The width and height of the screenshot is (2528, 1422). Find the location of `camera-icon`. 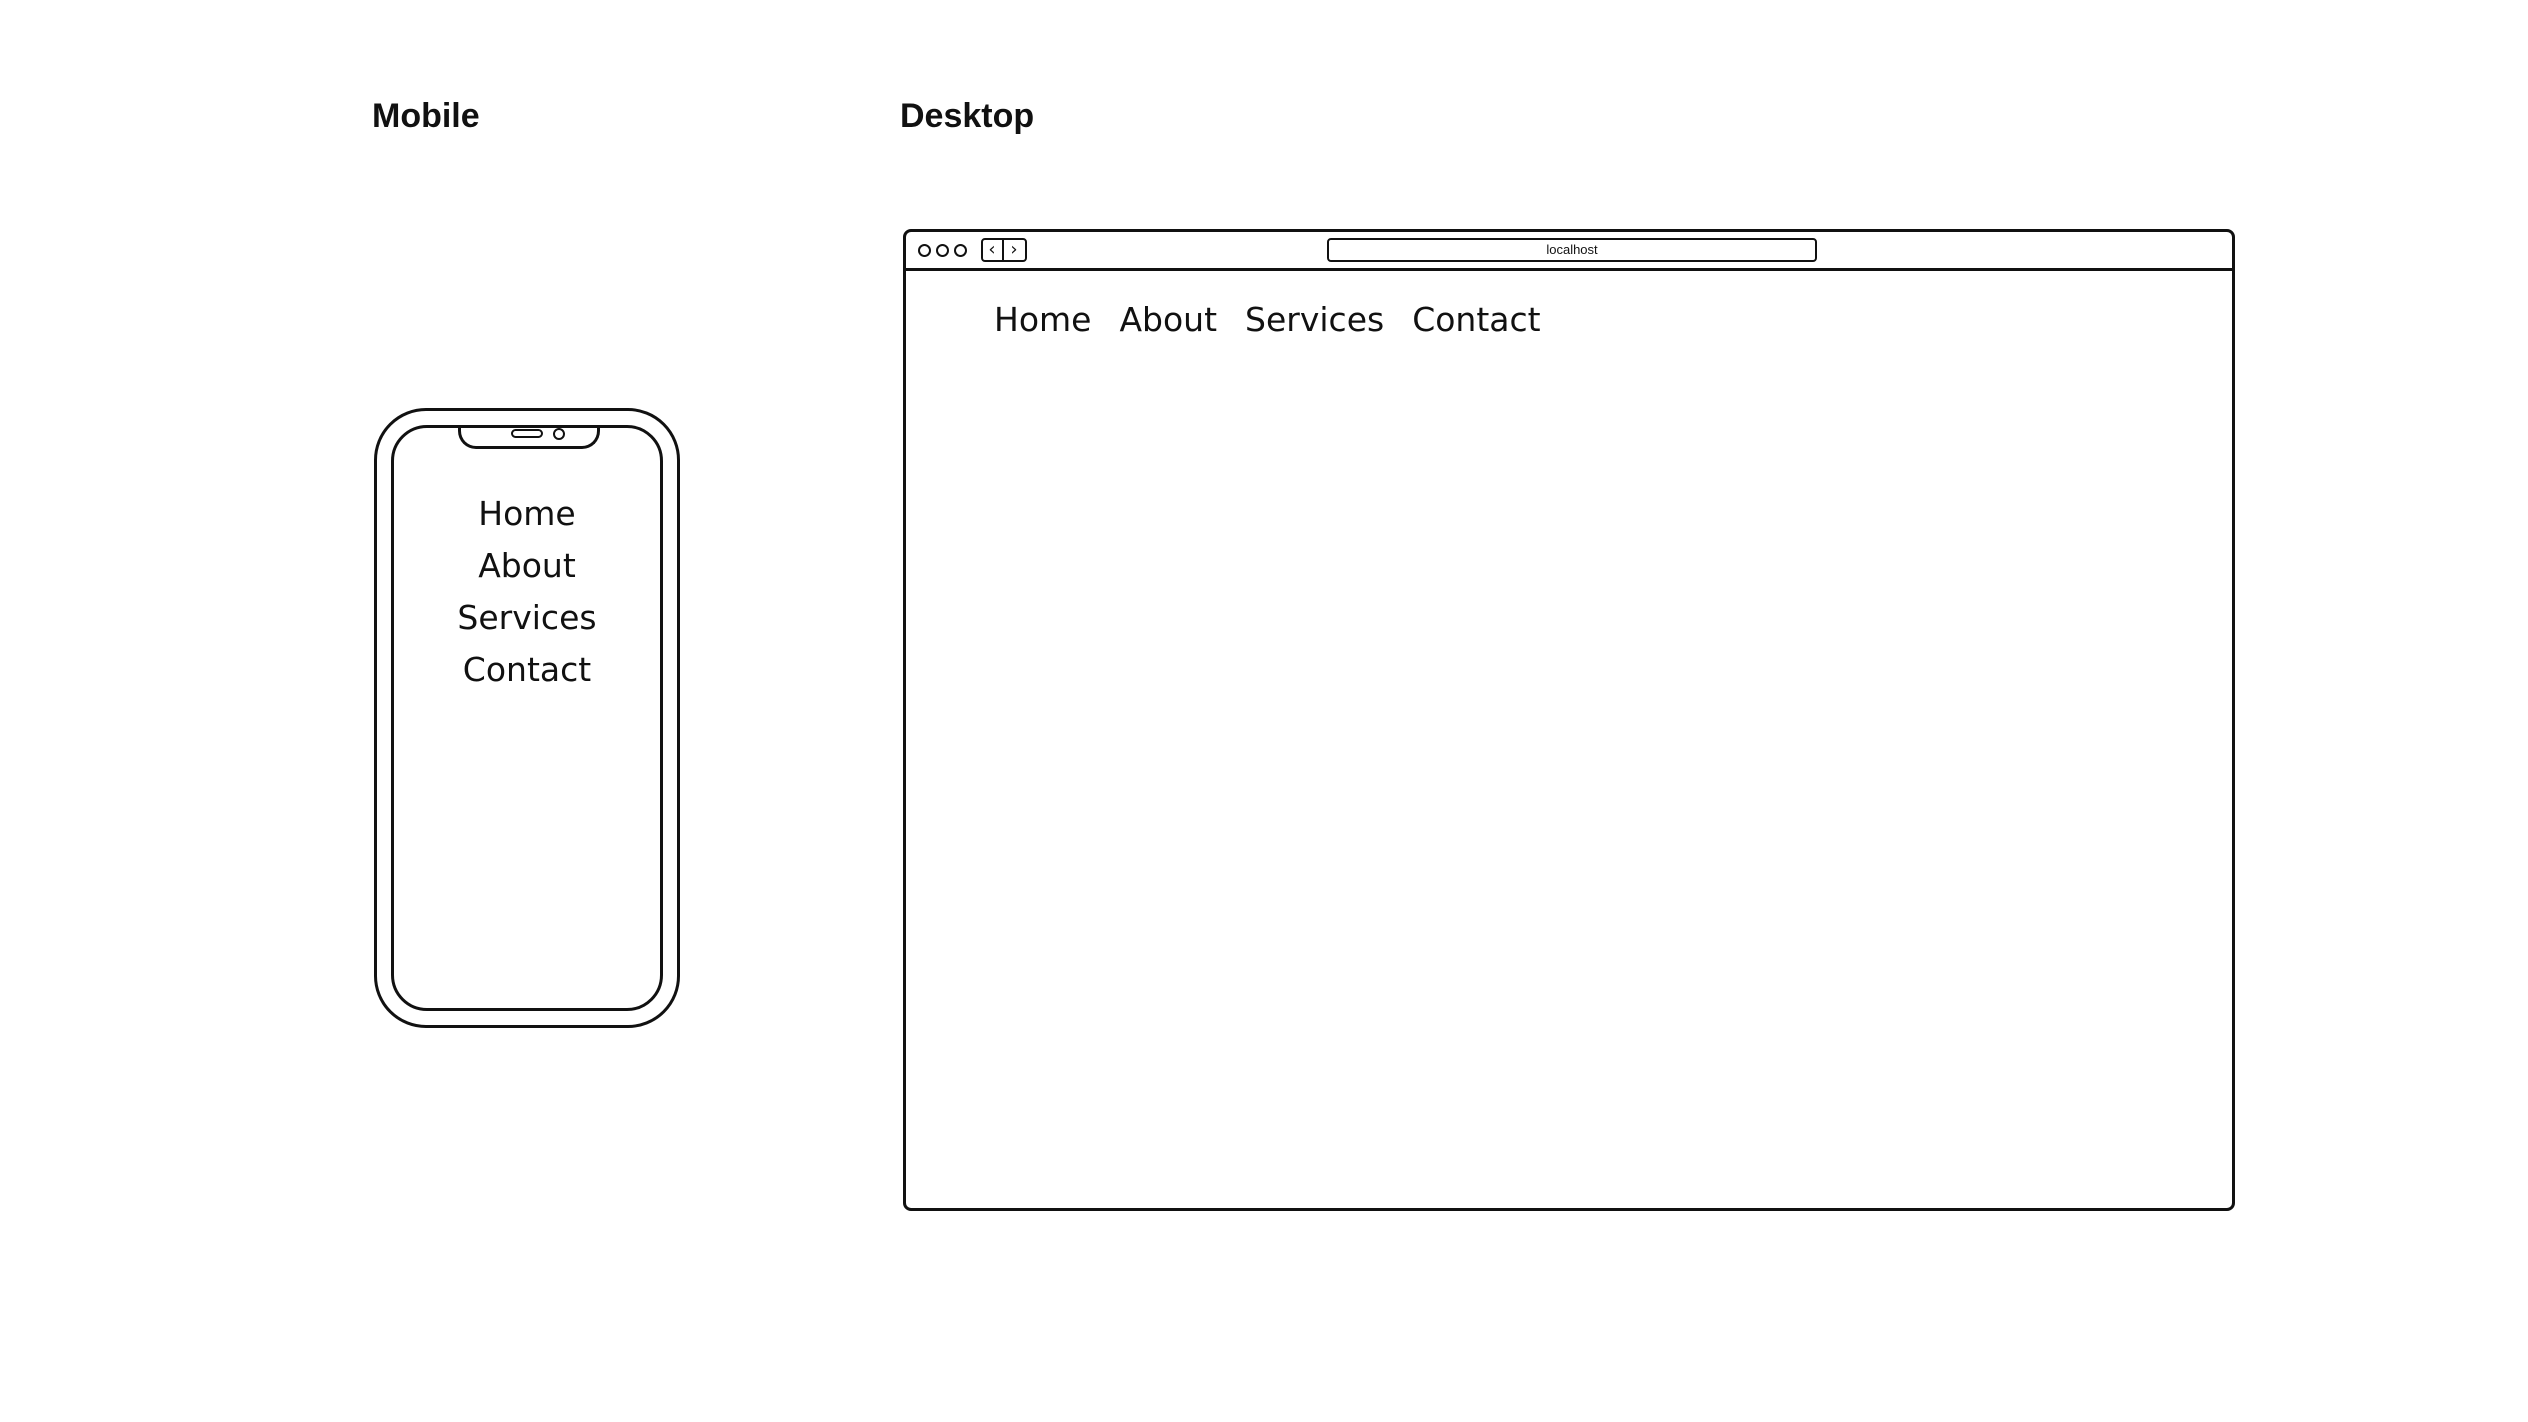

camera-icon is located at coordinates (559, 434).